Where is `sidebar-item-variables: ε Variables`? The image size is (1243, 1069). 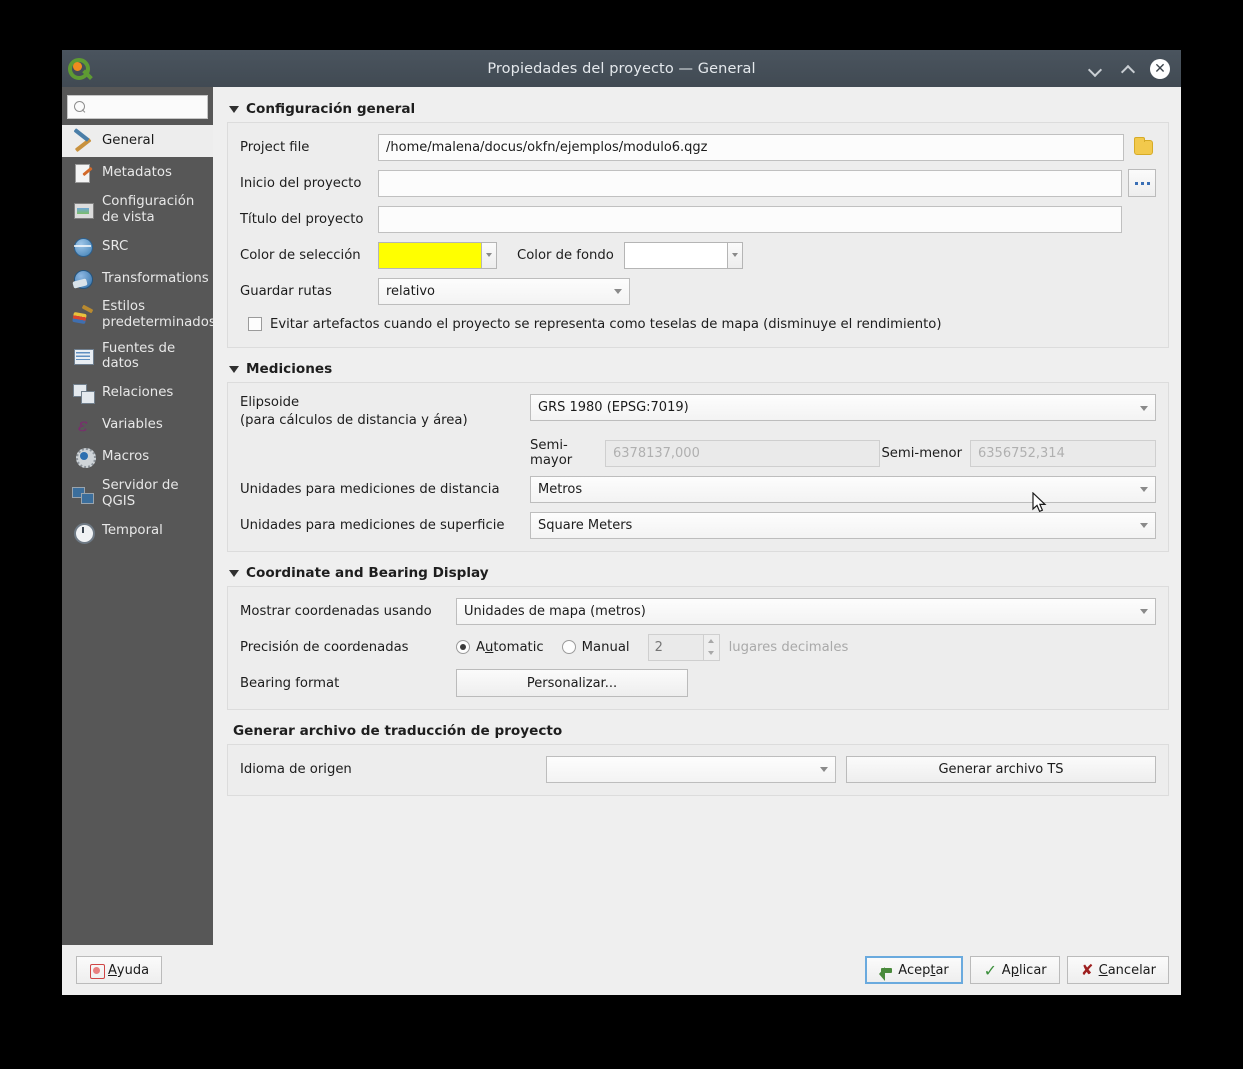
sidebar-item-variables: ε Variables is located at coordinates (137, 425).